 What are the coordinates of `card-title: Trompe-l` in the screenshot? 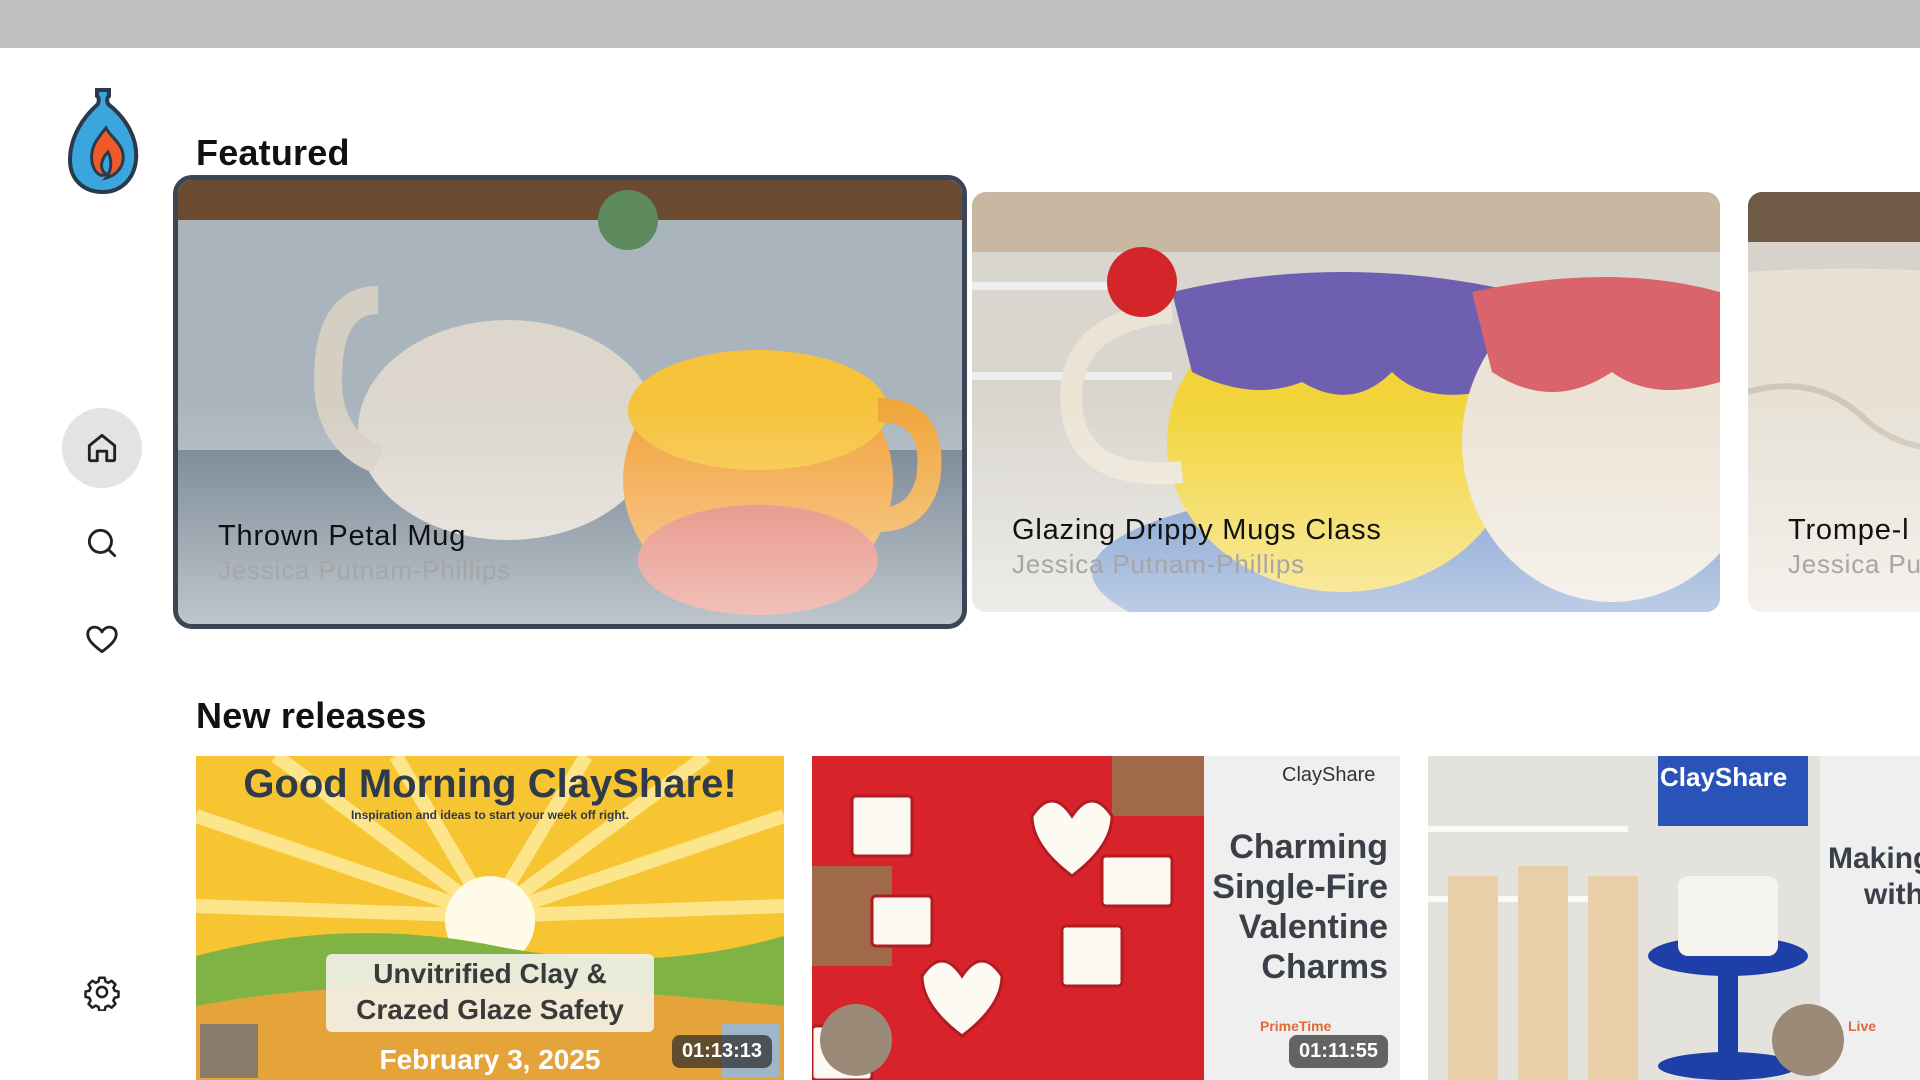 It's located at (1849, 530).